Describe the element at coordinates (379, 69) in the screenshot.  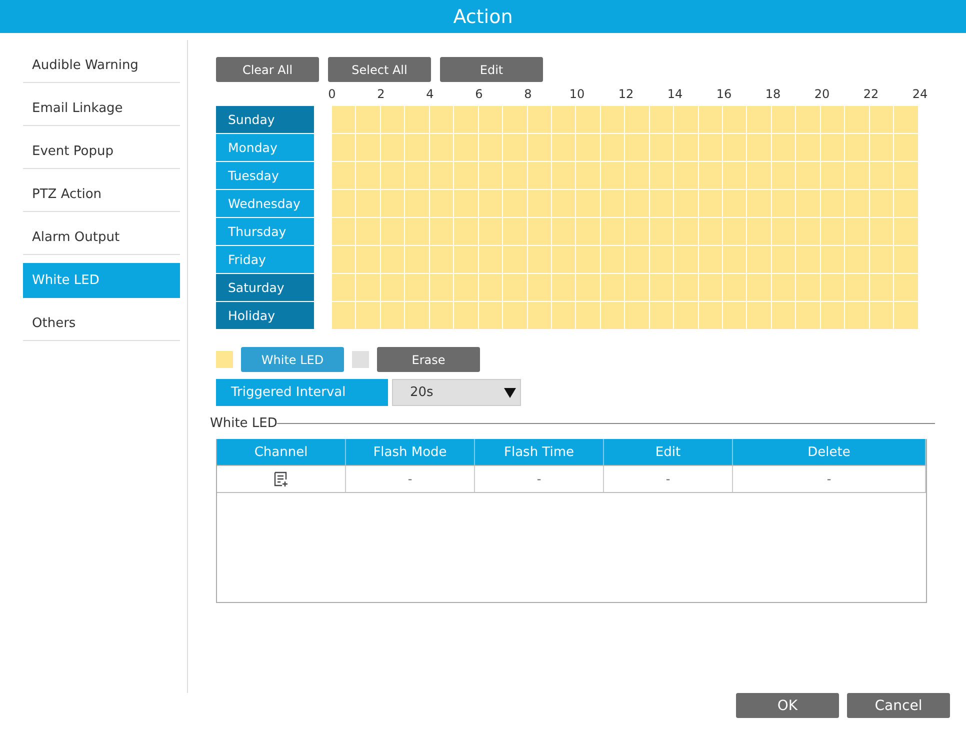
I see `toolbar-button: Select All` at that location.